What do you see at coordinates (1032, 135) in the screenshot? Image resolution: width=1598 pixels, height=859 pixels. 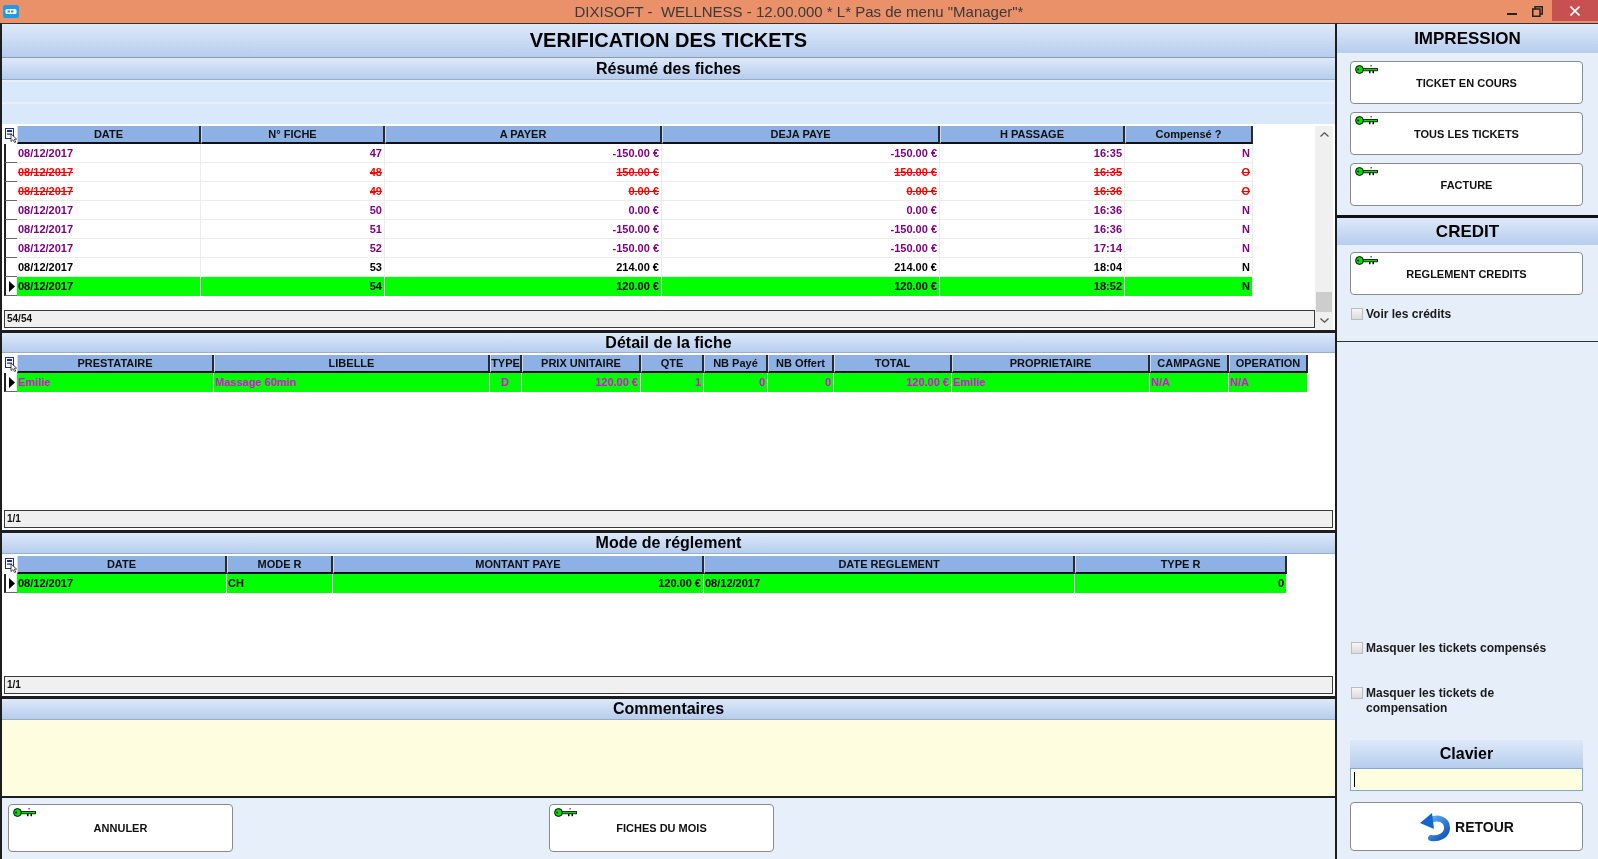 I see `column-header: H PASSAGE` at bounding box center [1032, 135].